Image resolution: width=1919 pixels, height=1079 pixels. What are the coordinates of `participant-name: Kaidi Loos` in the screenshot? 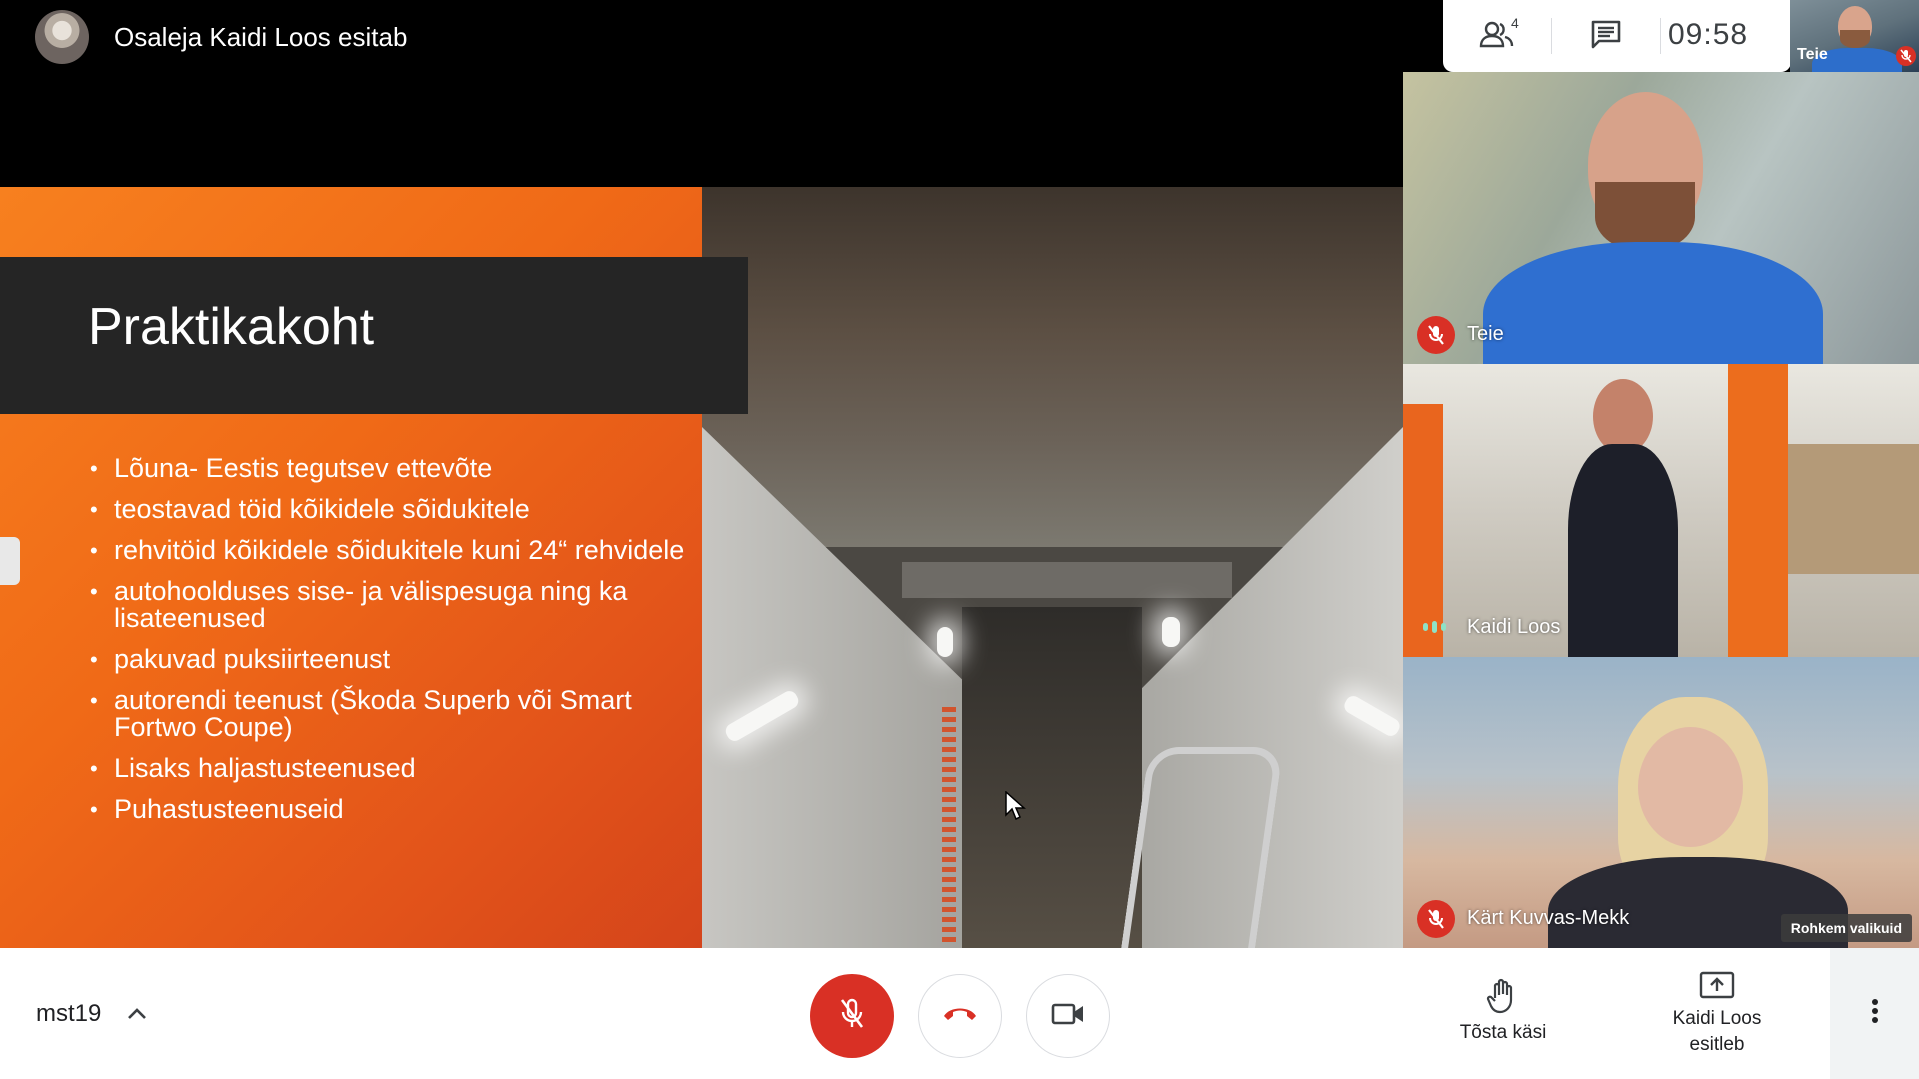 It's located at (1514, 627).